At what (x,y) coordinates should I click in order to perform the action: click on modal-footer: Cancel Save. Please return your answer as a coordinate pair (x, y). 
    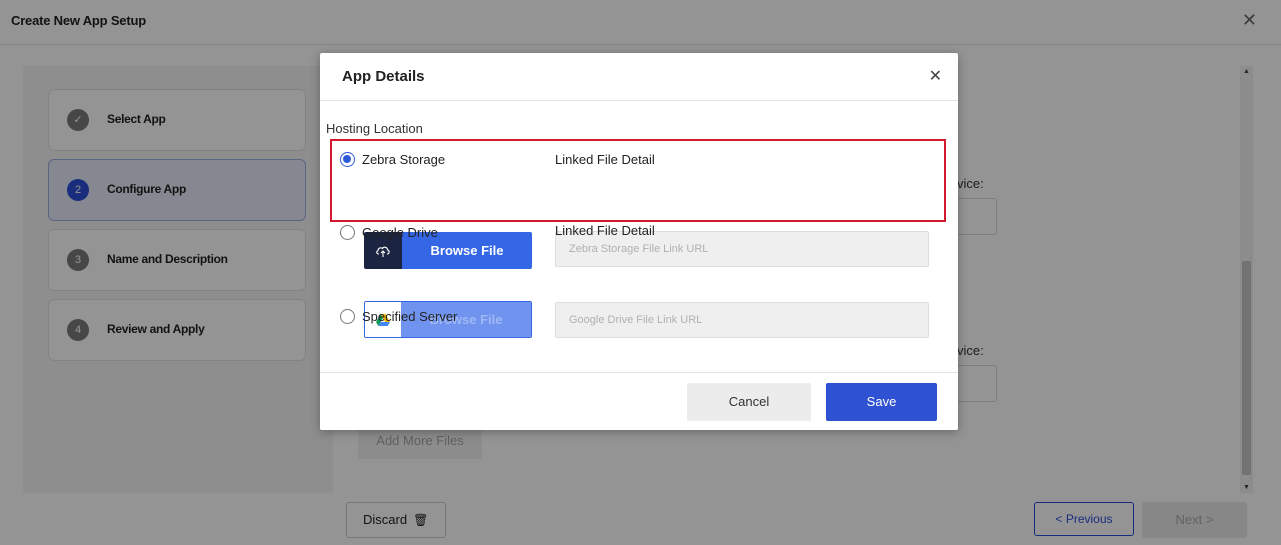
    Looking at the image, I should click on (639, 401).